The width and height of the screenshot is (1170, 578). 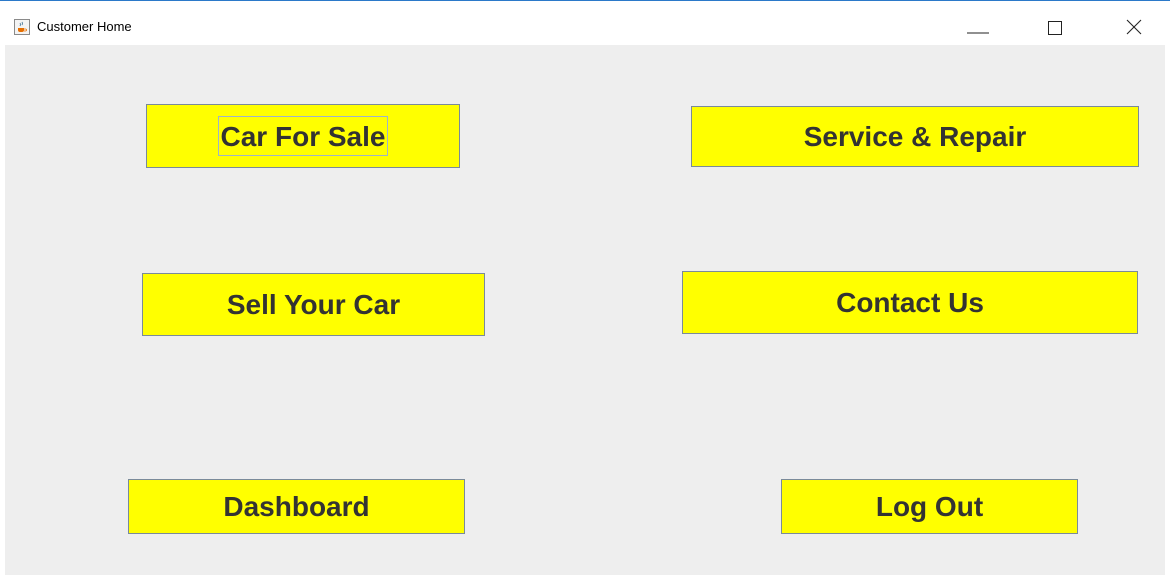 I want to click on car-for-sale-button: Car For Sale, so click(x=303, y=136).